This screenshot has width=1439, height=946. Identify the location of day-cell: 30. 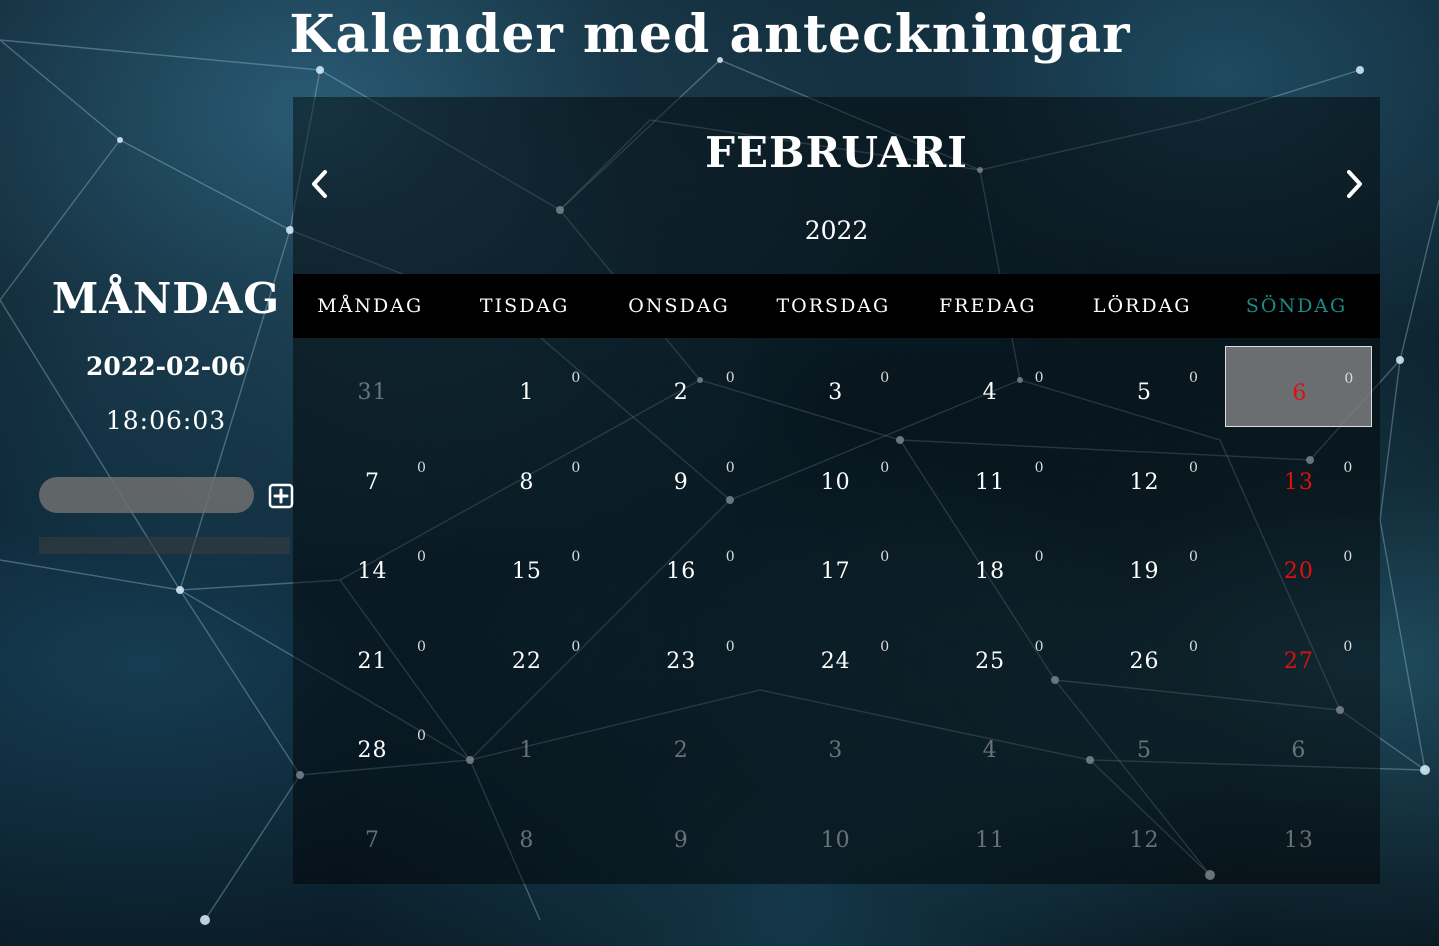
(835, 386).